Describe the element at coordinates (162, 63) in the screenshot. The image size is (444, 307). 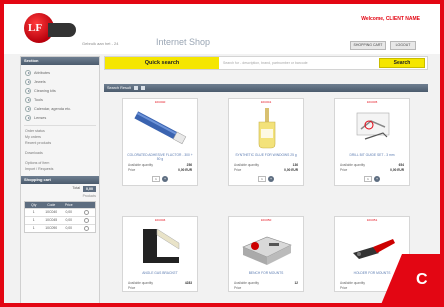
I see `quick-search-label: Quick search` at that location.